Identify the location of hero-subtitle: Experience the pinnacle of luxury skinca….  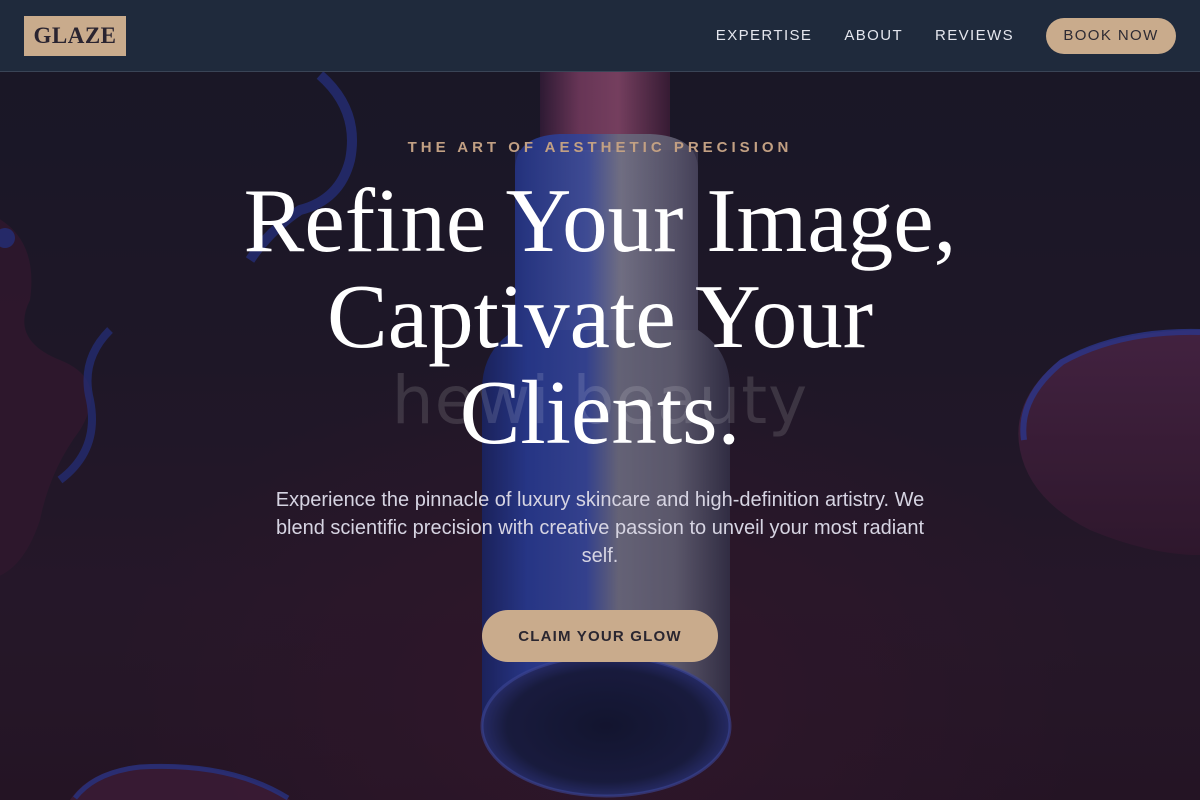
(600, 528).